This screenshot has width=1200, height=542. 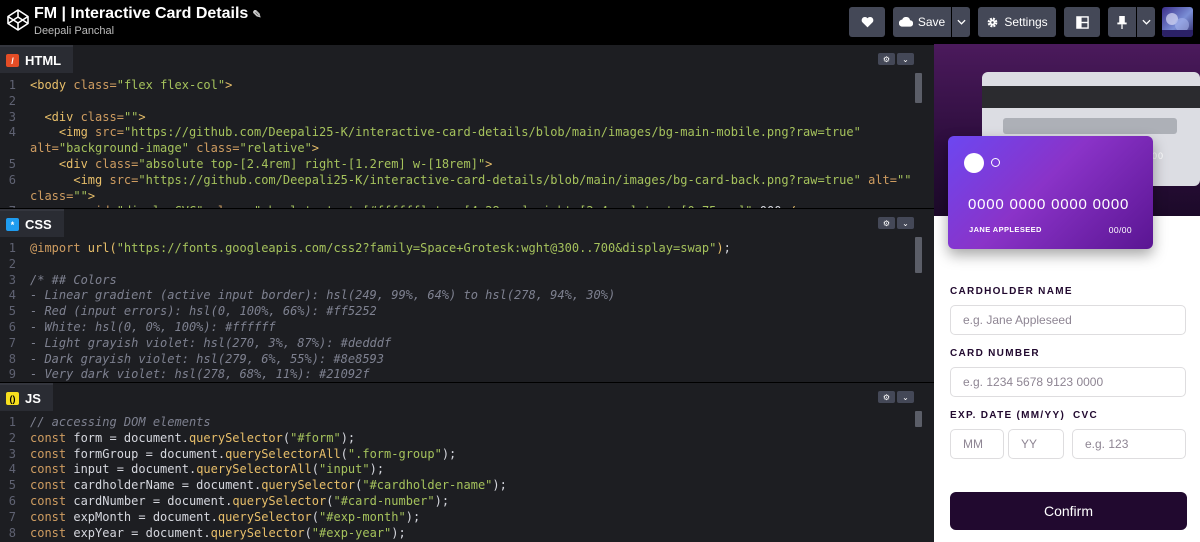 I want to click on pin-button, so click(x=1122, y=22).